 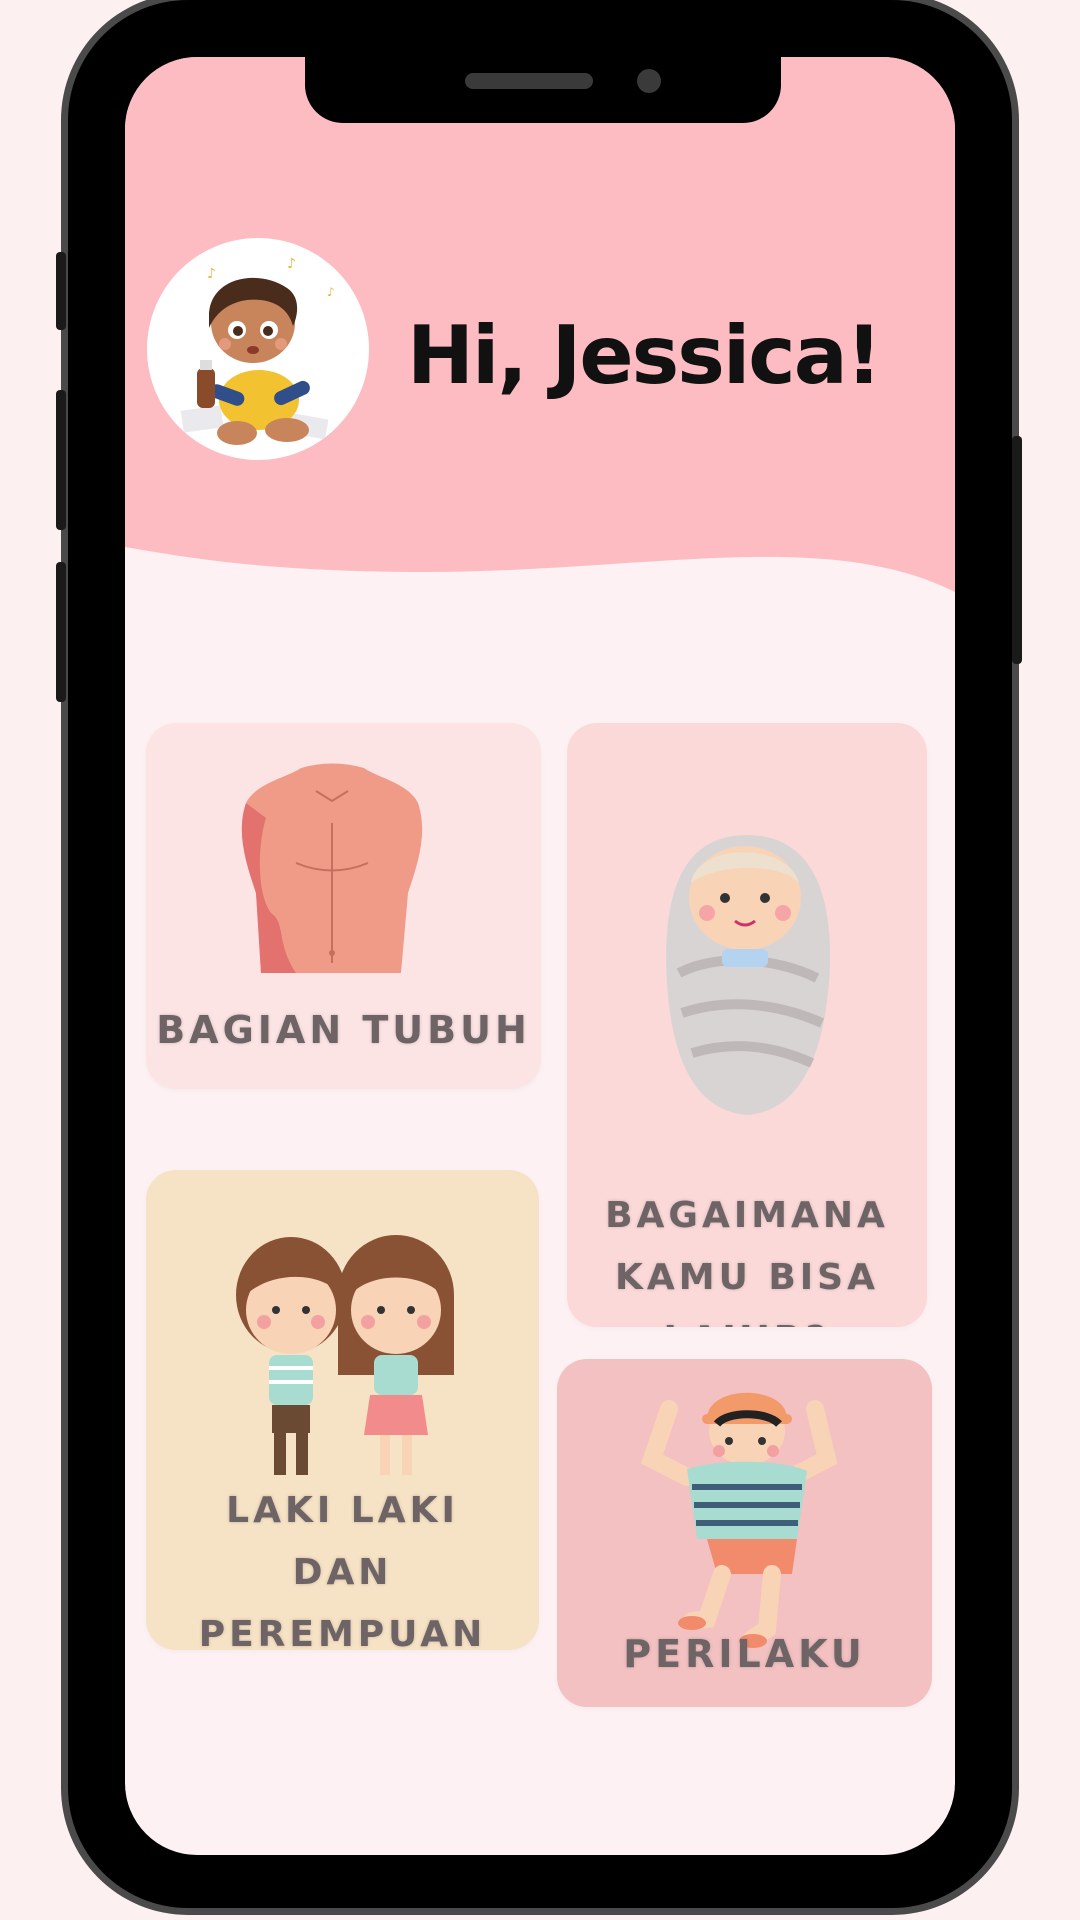 What do you see at coordinates (529, 81) in the screenshot?
I see `speaker-icon` at bounding box center [529, 81].